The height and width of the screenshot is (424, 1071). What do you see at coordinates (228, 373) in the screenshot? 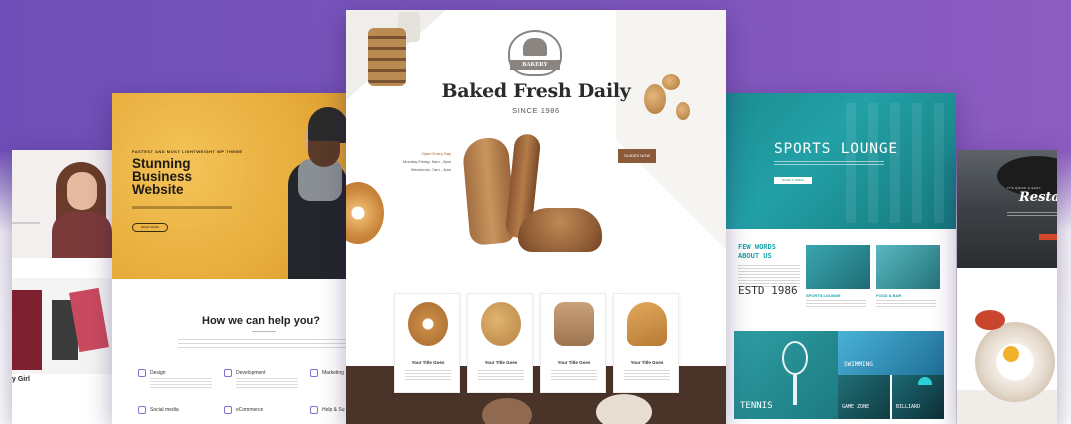
I see `monitor-icon` at bounding box center [228, 373].